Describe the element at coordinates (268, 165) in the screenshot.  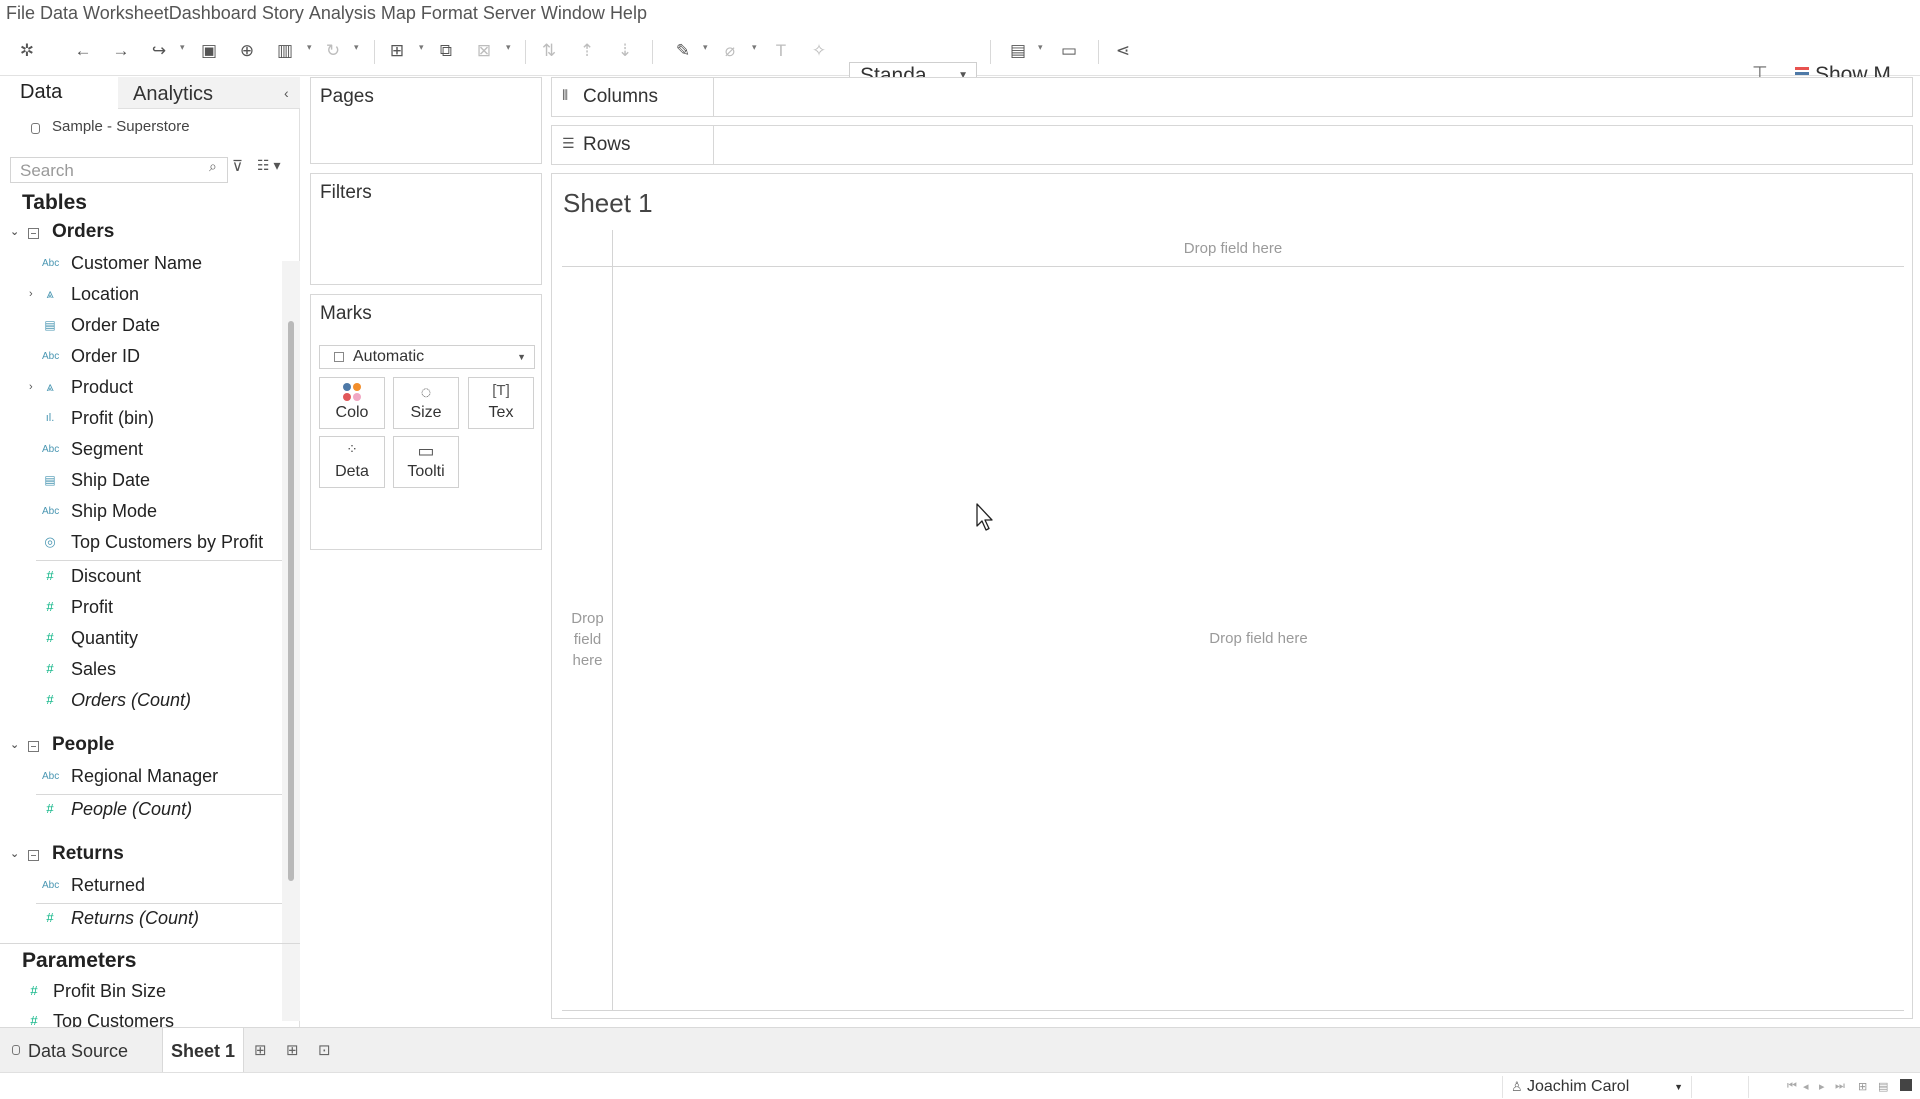
I see `view-options-icon: ☷ ▾` at that location.